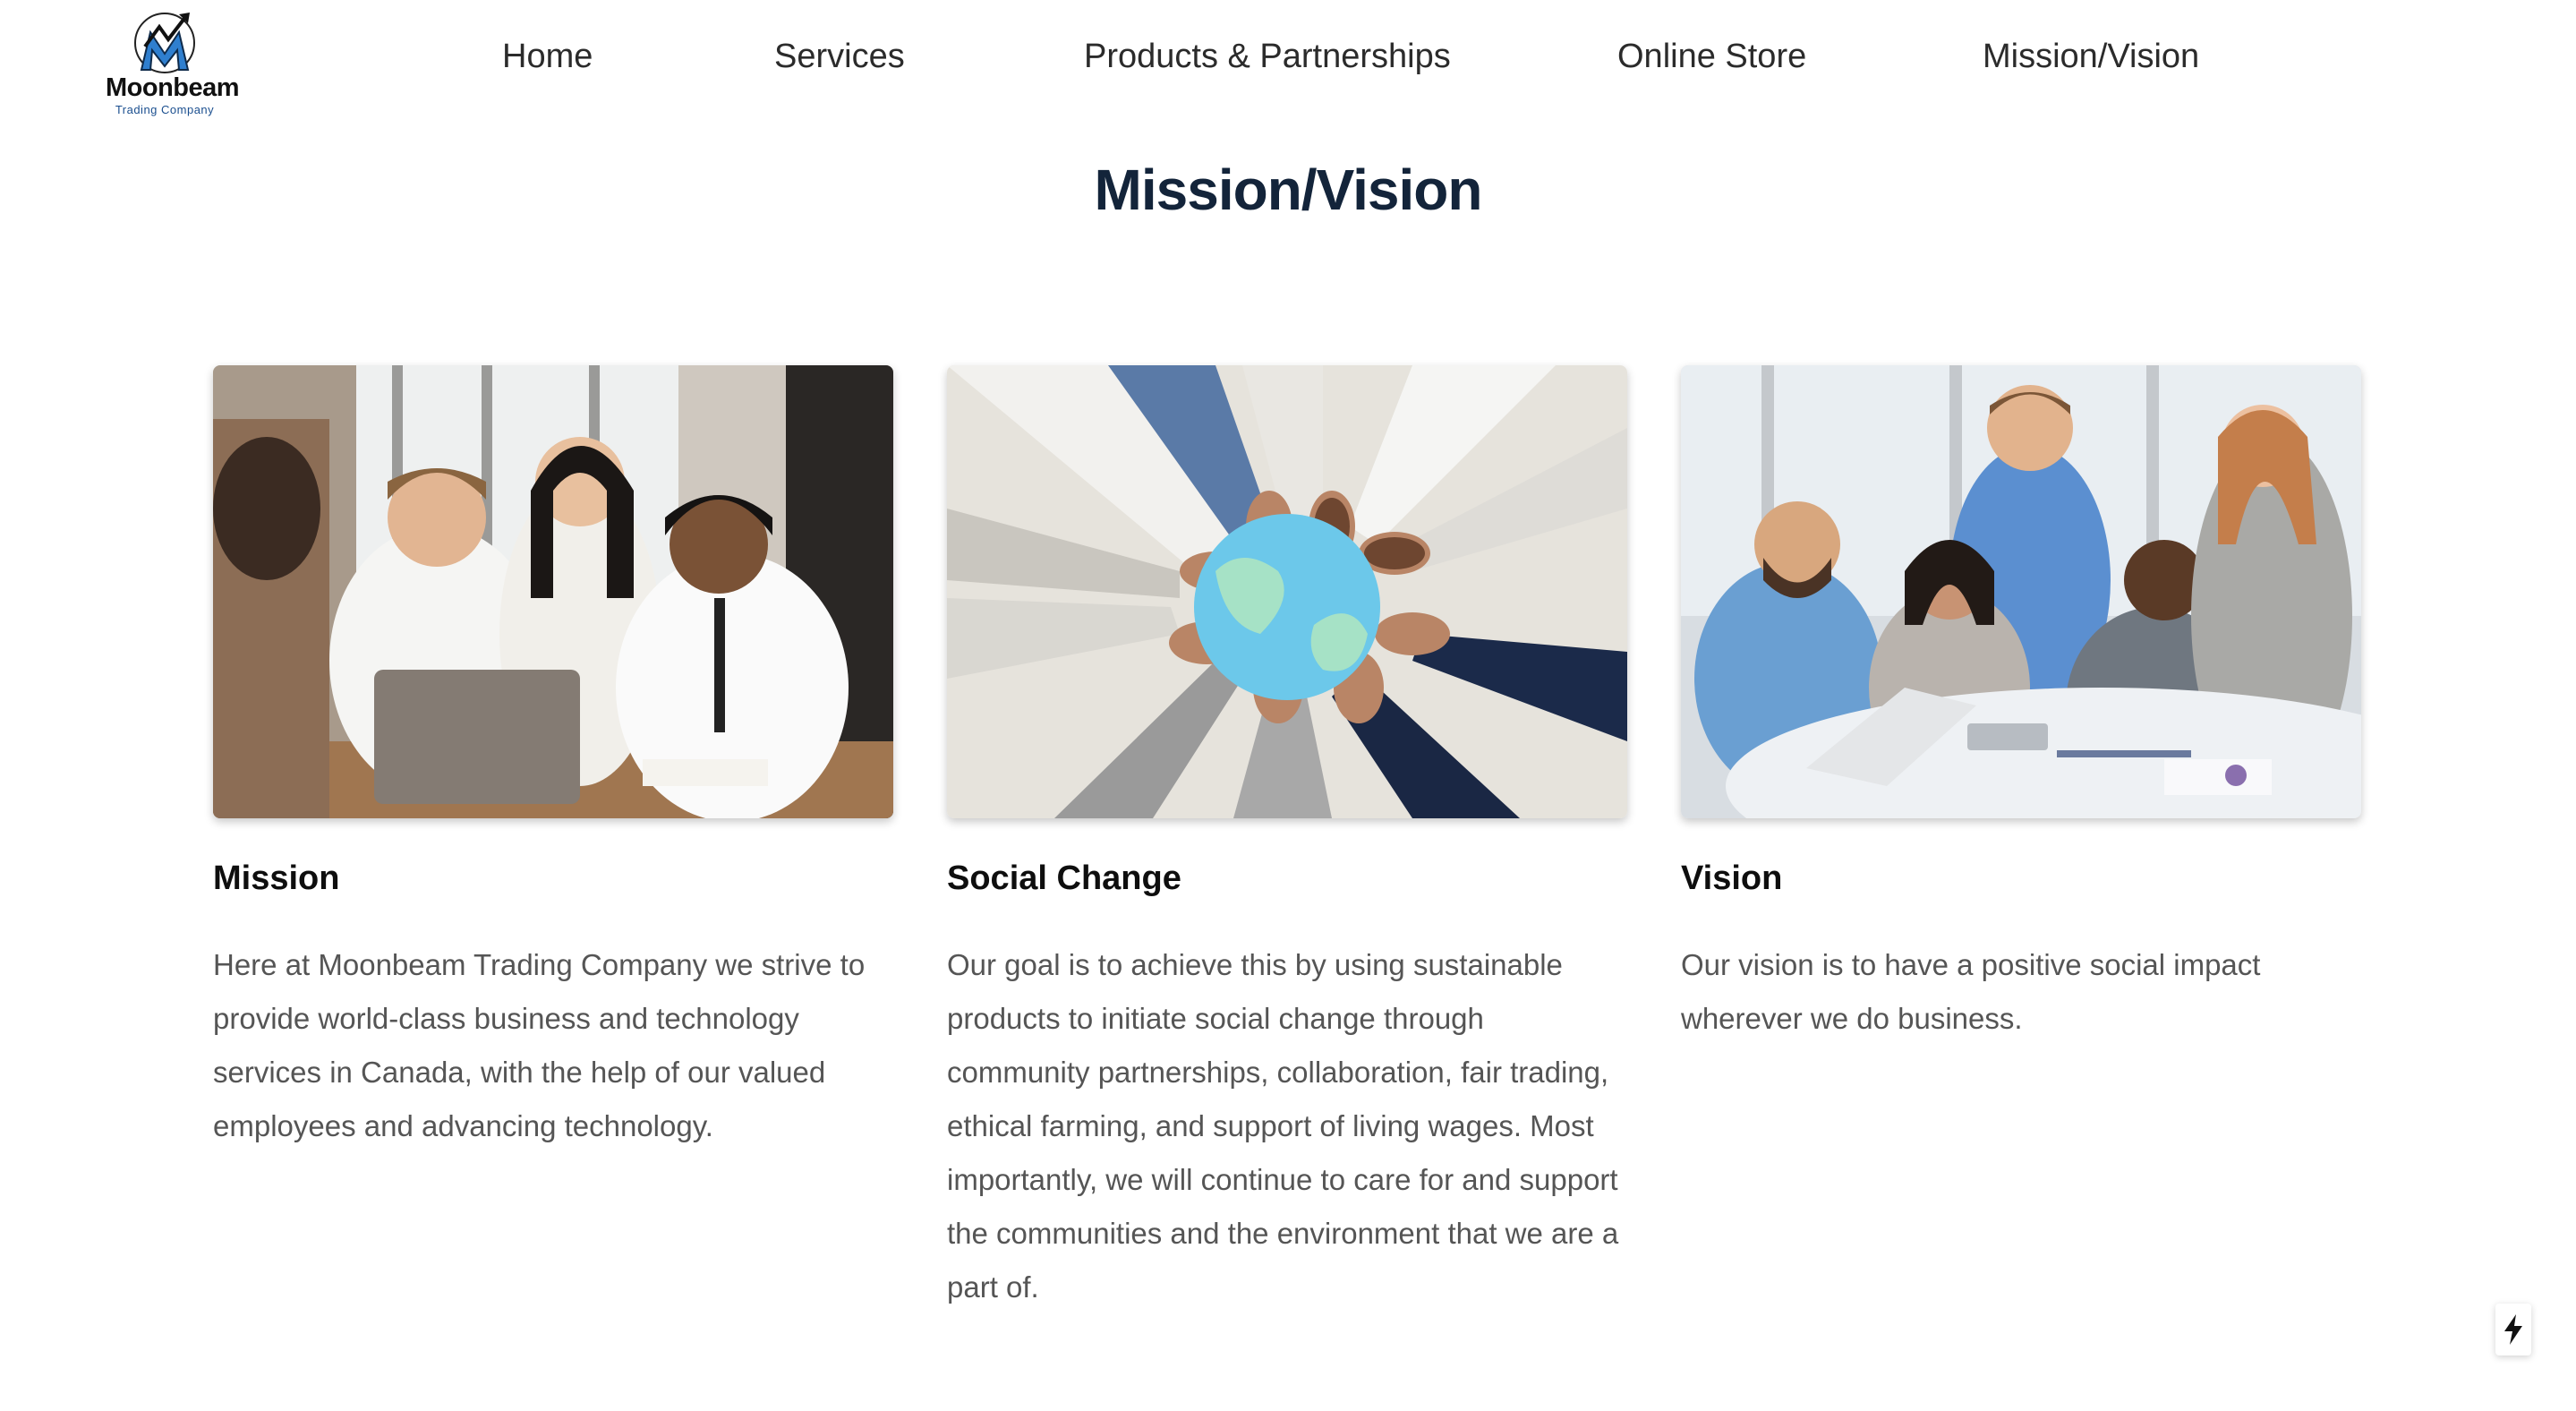 The image size is (2576, 1411). I want to click on floating-widget-button, so click(2513, 1329).